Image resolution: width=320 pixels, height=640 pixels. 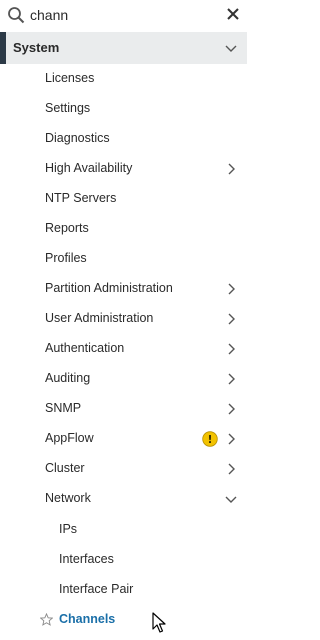 What do you see at coordinates (99, 318) in the screenshot?
I see `nav-item-label: User Administration` at bounding box center [99, 318].